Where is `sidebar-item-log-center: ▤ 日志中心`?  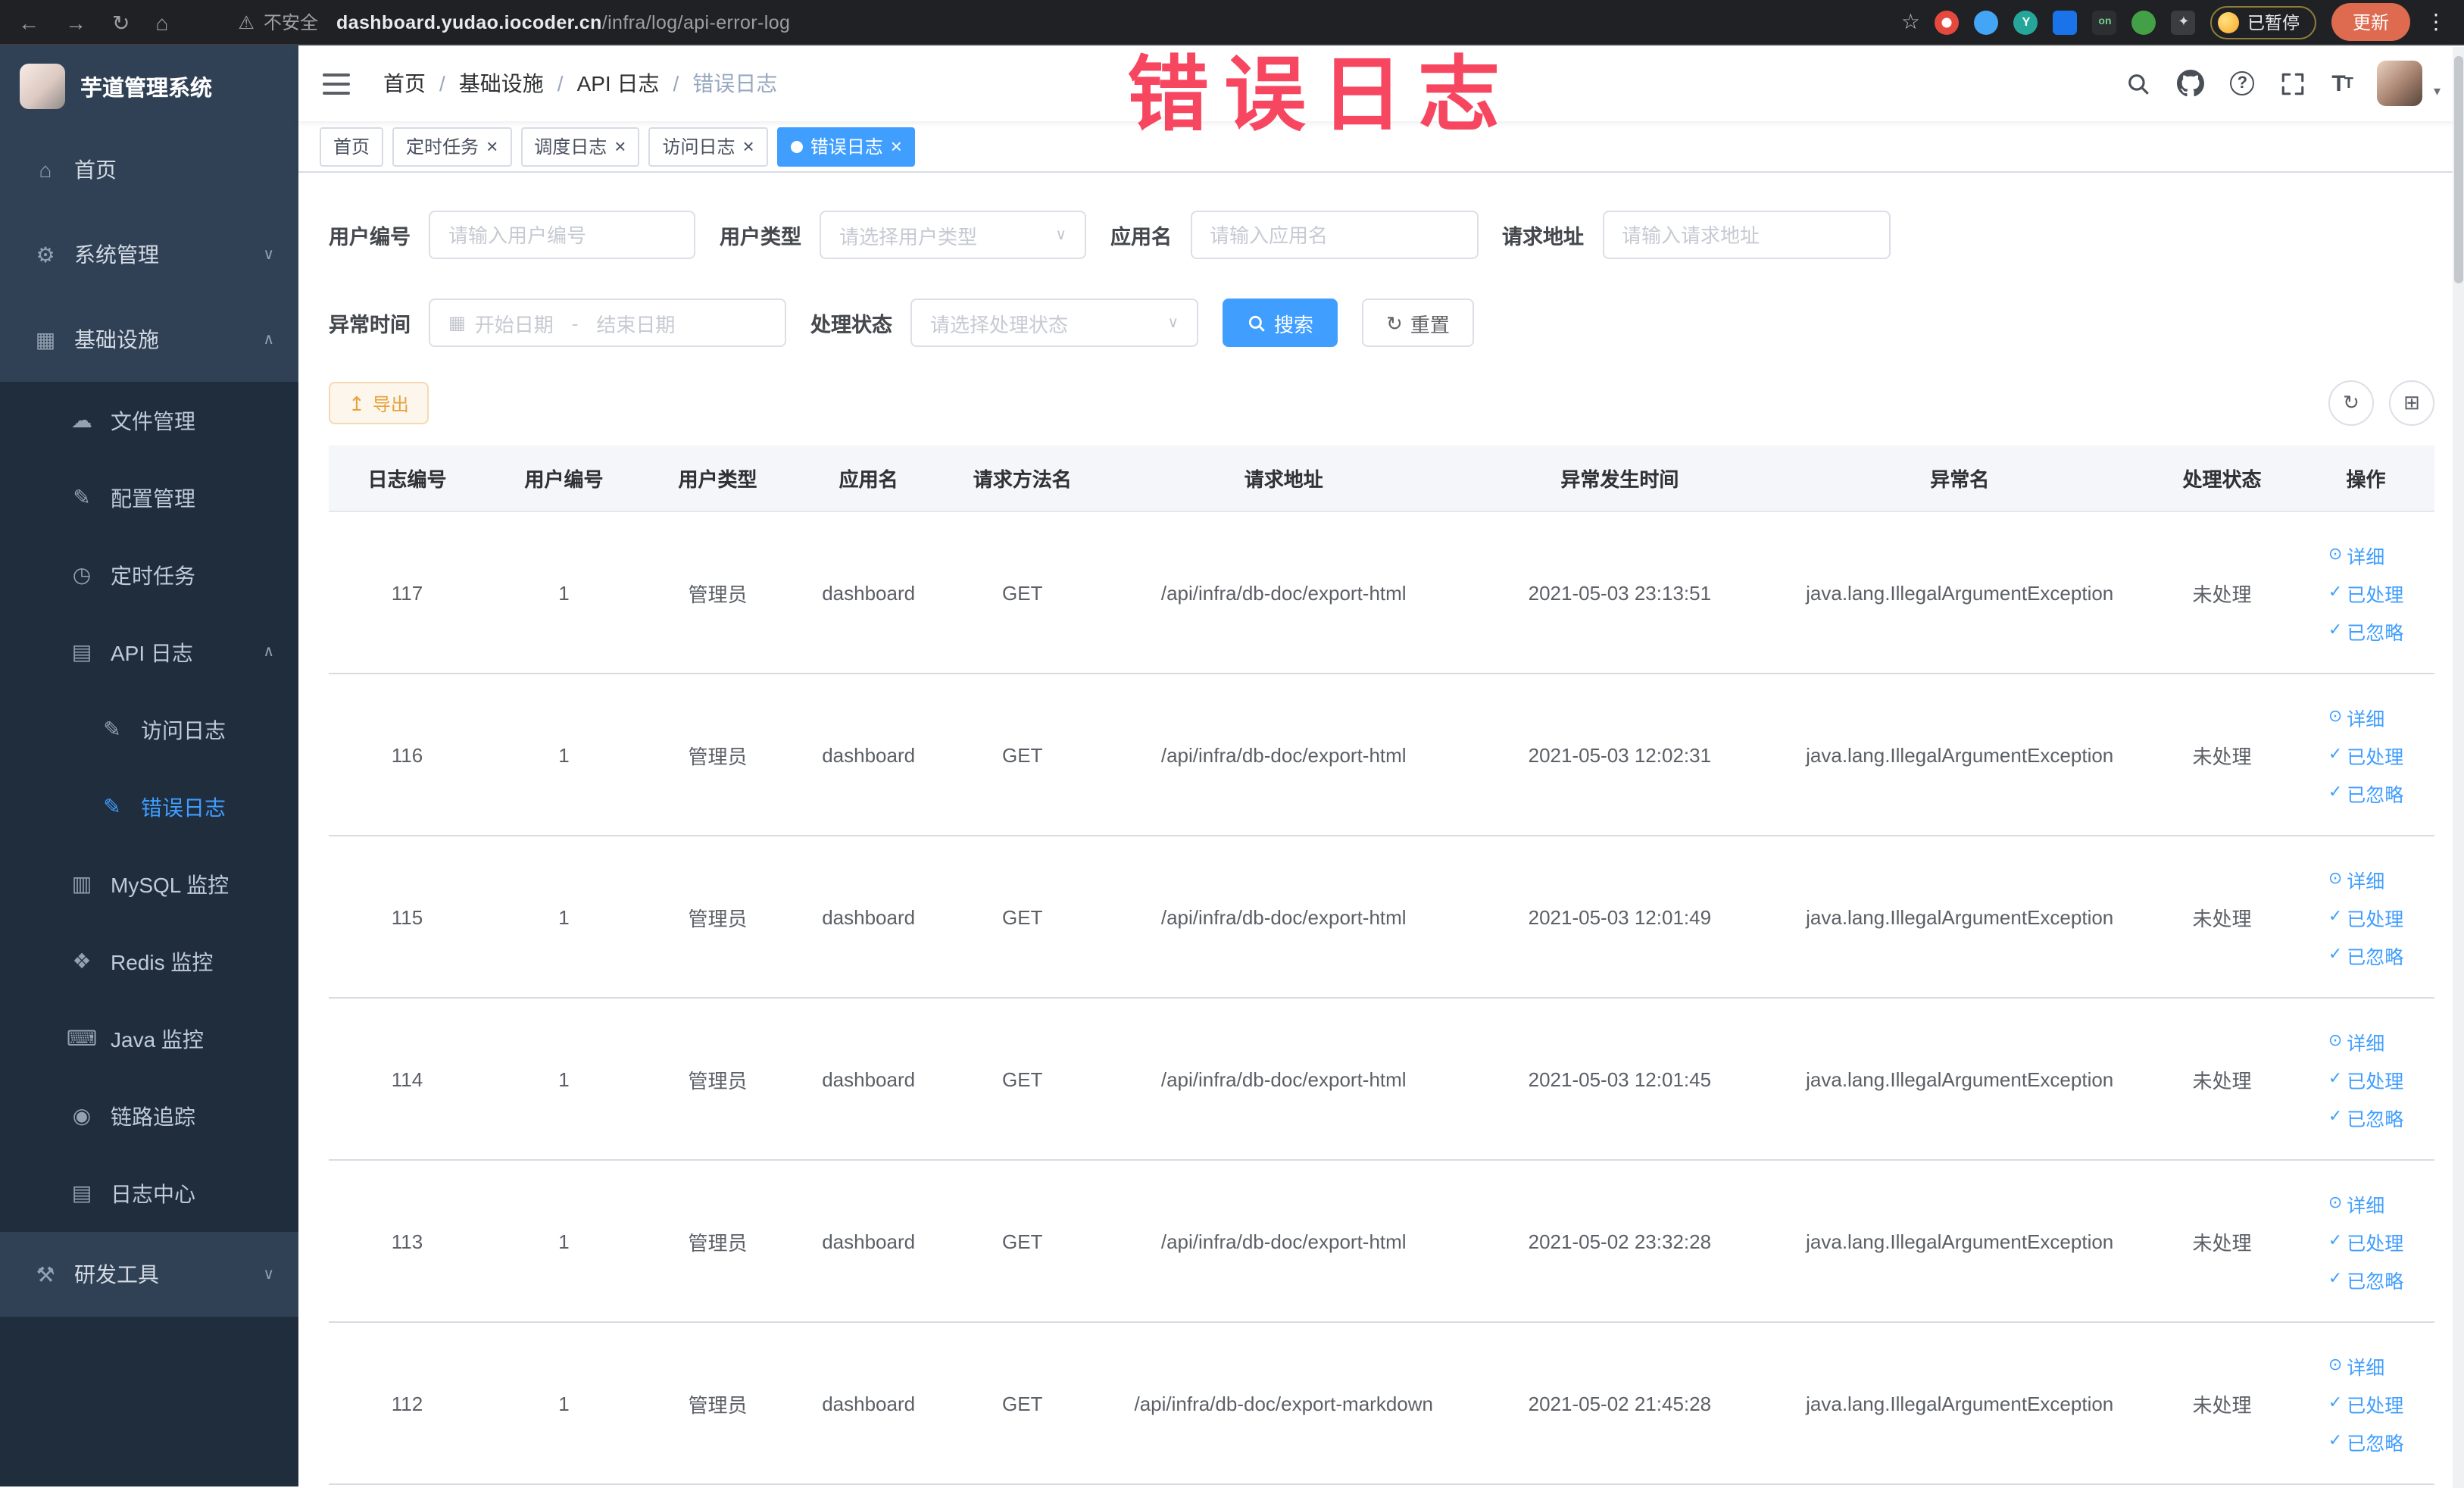
sidebar-item-log-center: ▤ 日志中心 is located at coordinates (149, 1193).